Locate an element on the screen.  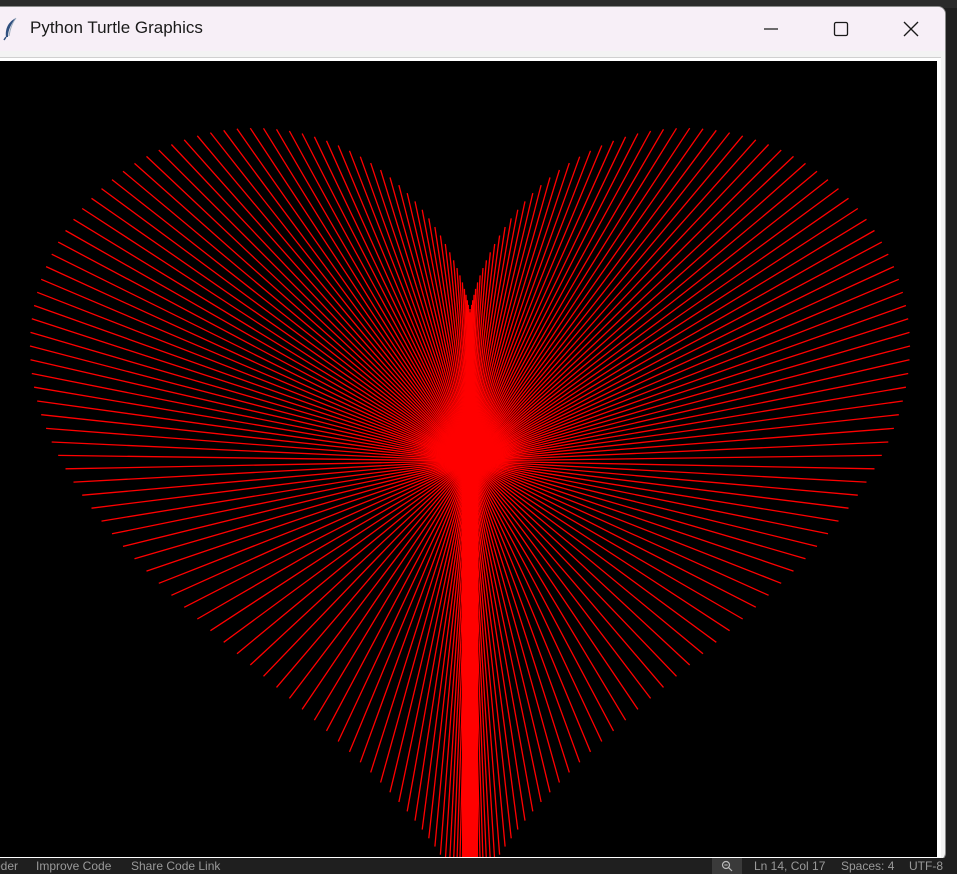
title-bar: Python Turtle Graphics is located at coordinates (472, 29).